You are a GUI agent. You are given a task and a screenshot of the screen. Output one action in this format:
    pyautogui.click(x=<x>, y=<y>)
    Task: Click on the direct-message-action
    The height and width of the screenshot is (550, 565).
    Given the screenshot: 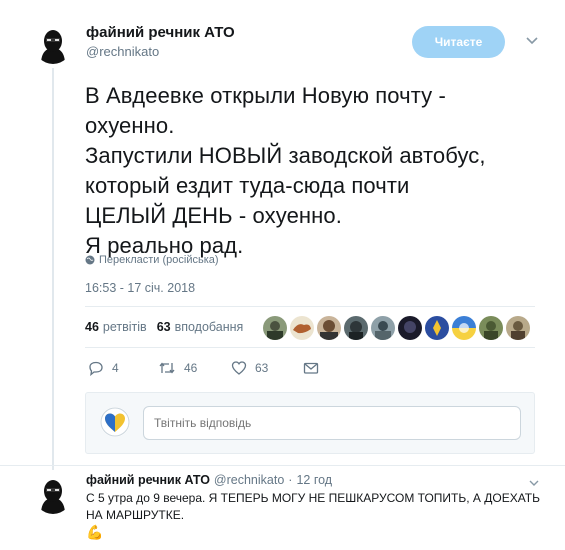 What is the action you would take?
    pyautogui.click(x=311, y=368)
    